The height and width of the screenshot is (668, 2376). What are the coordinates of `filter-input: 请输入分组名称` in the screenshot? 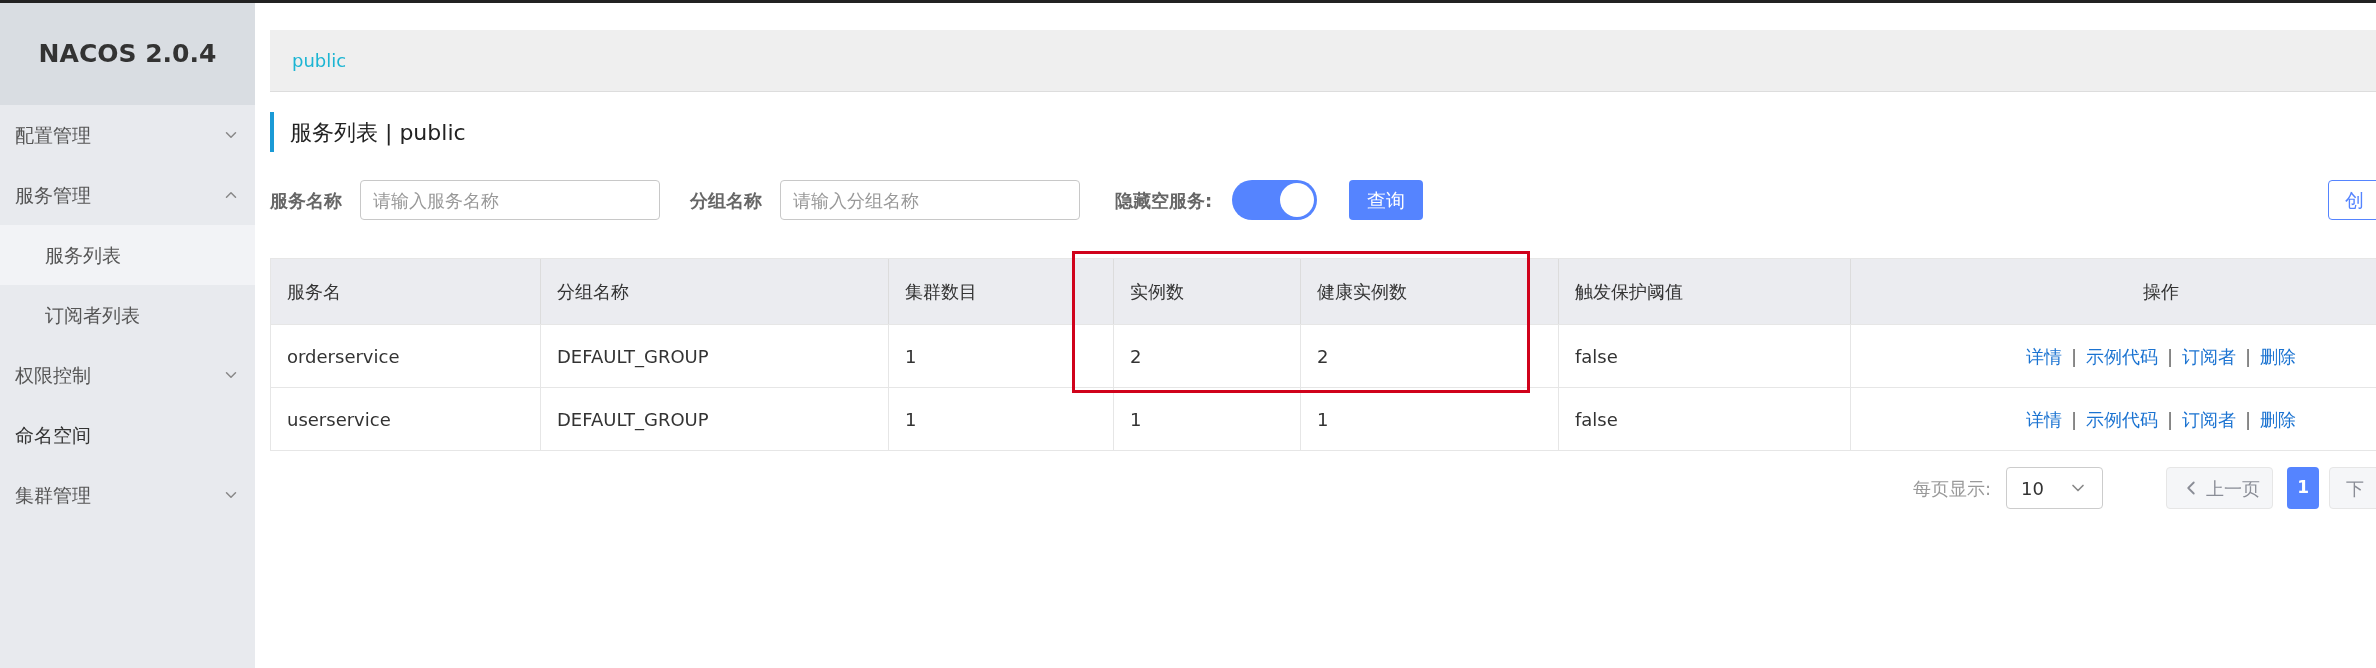 It's located at (930, 200).